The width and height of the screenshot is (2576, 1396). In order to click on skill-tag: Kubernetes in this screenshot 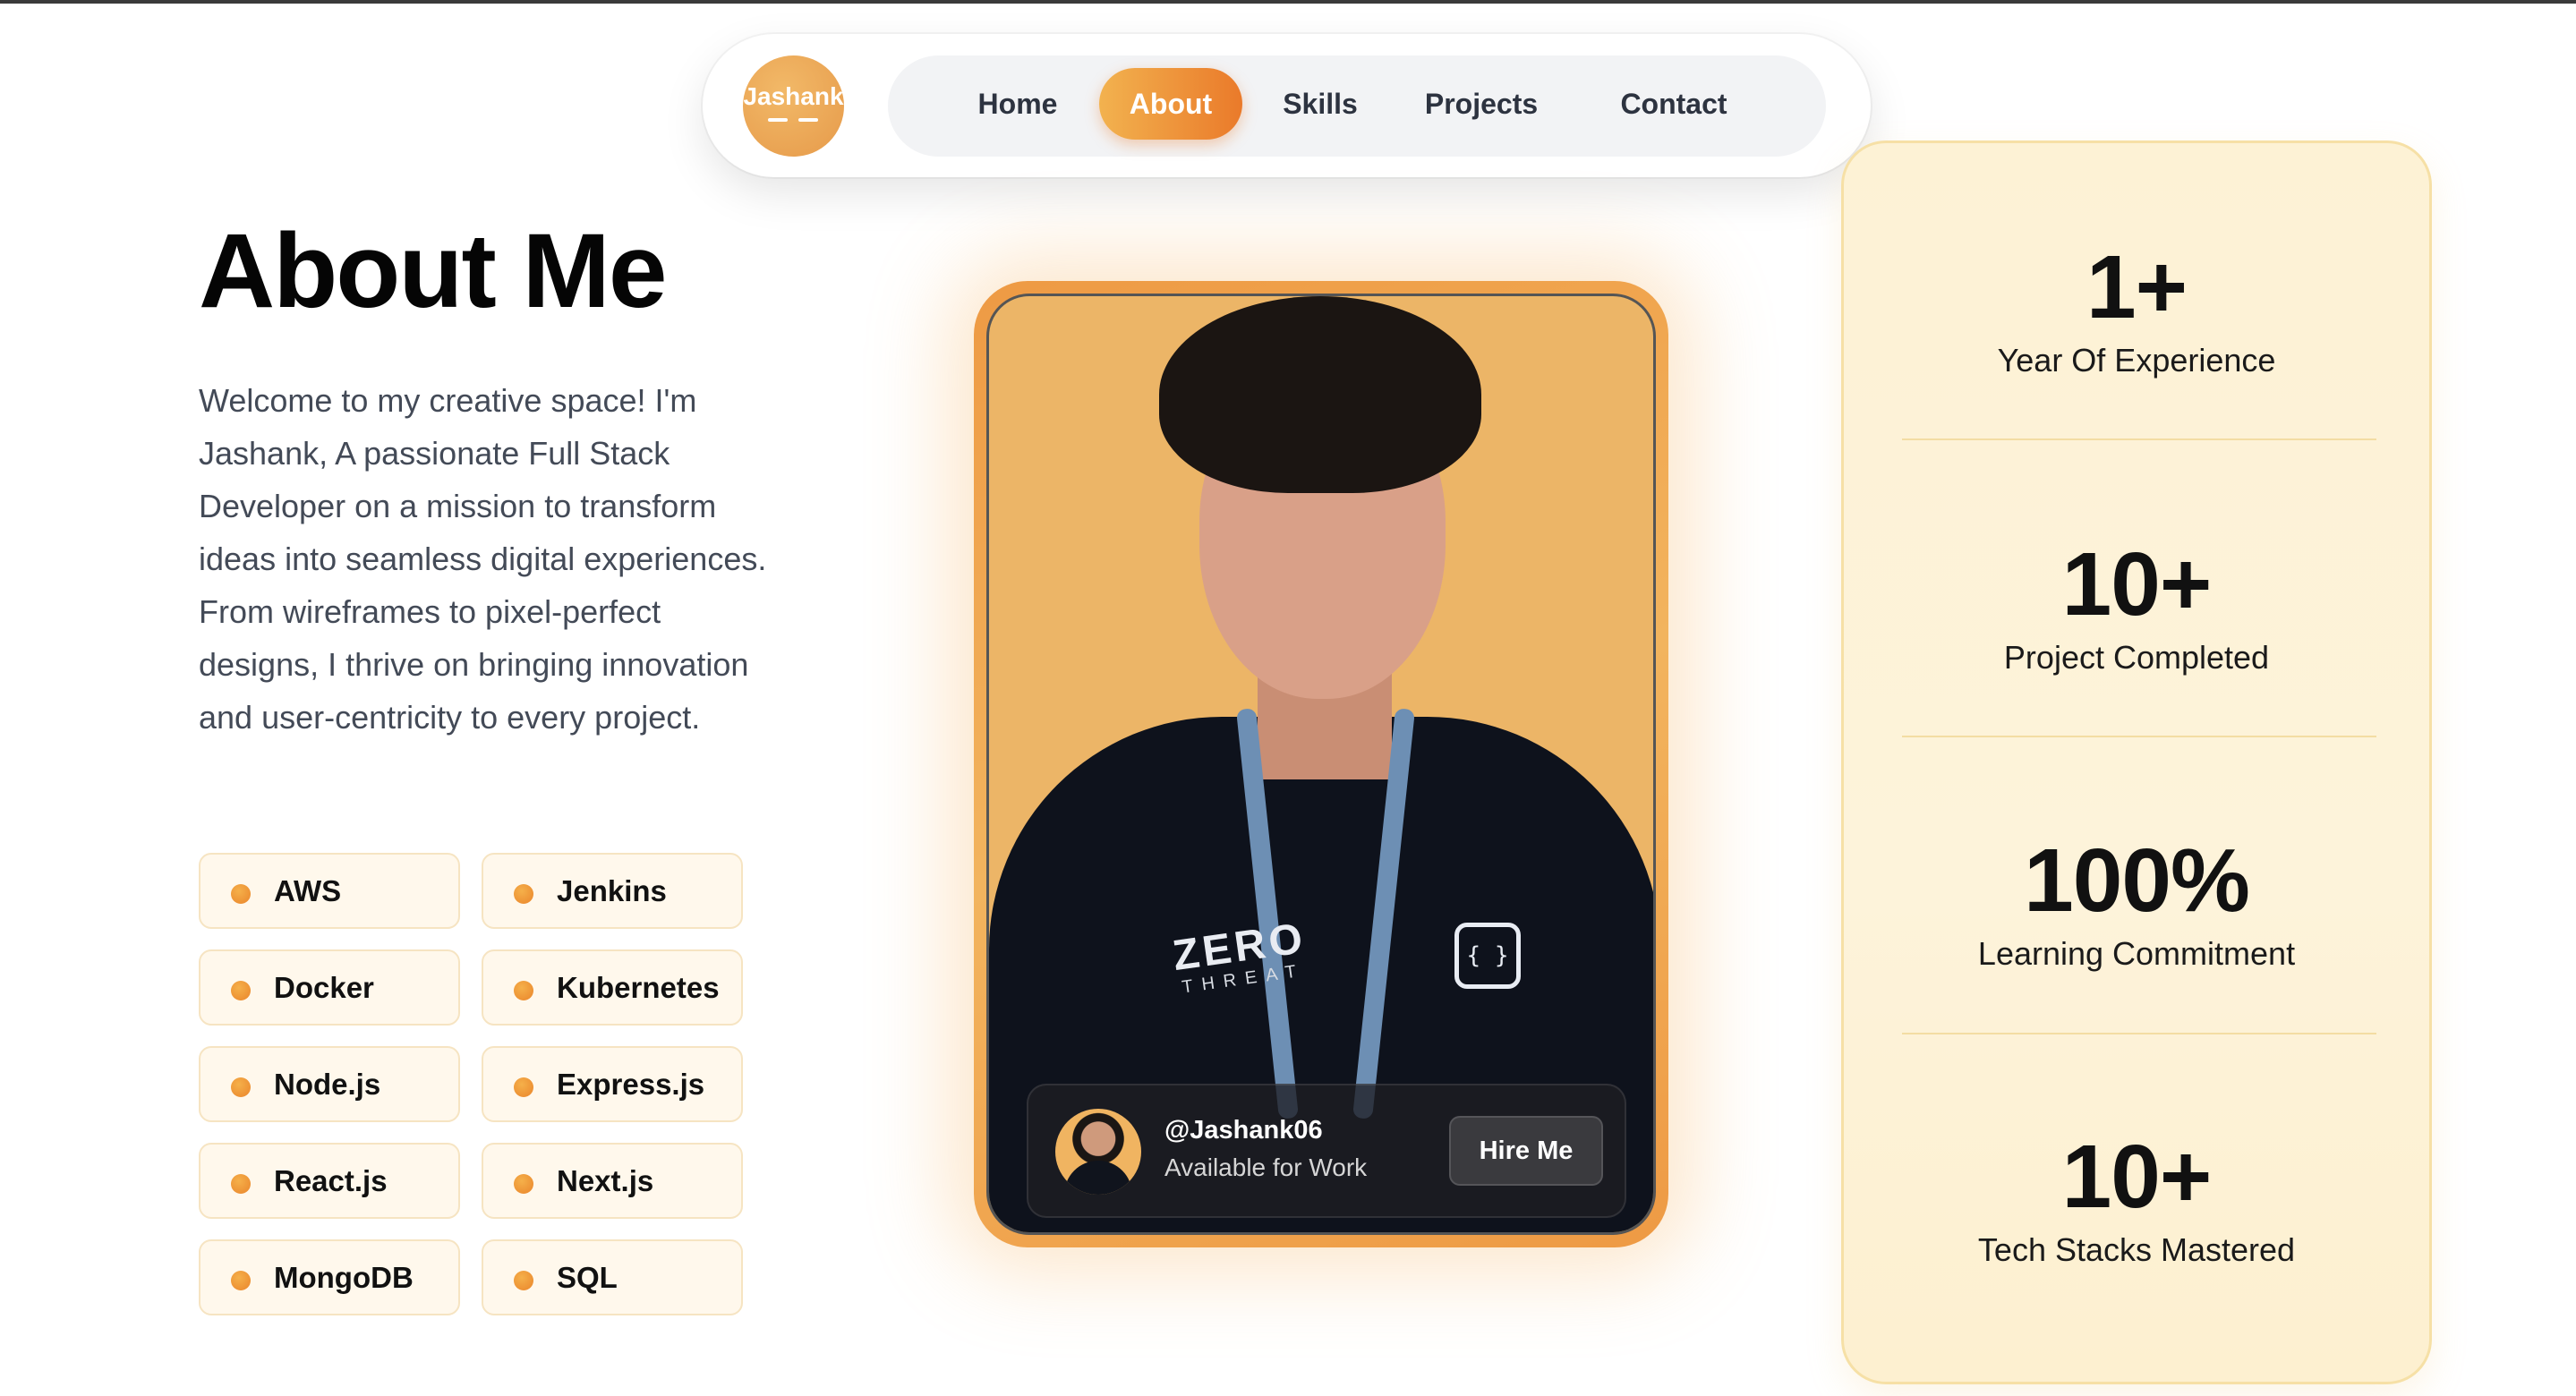, I will do `click(612, 988)`.